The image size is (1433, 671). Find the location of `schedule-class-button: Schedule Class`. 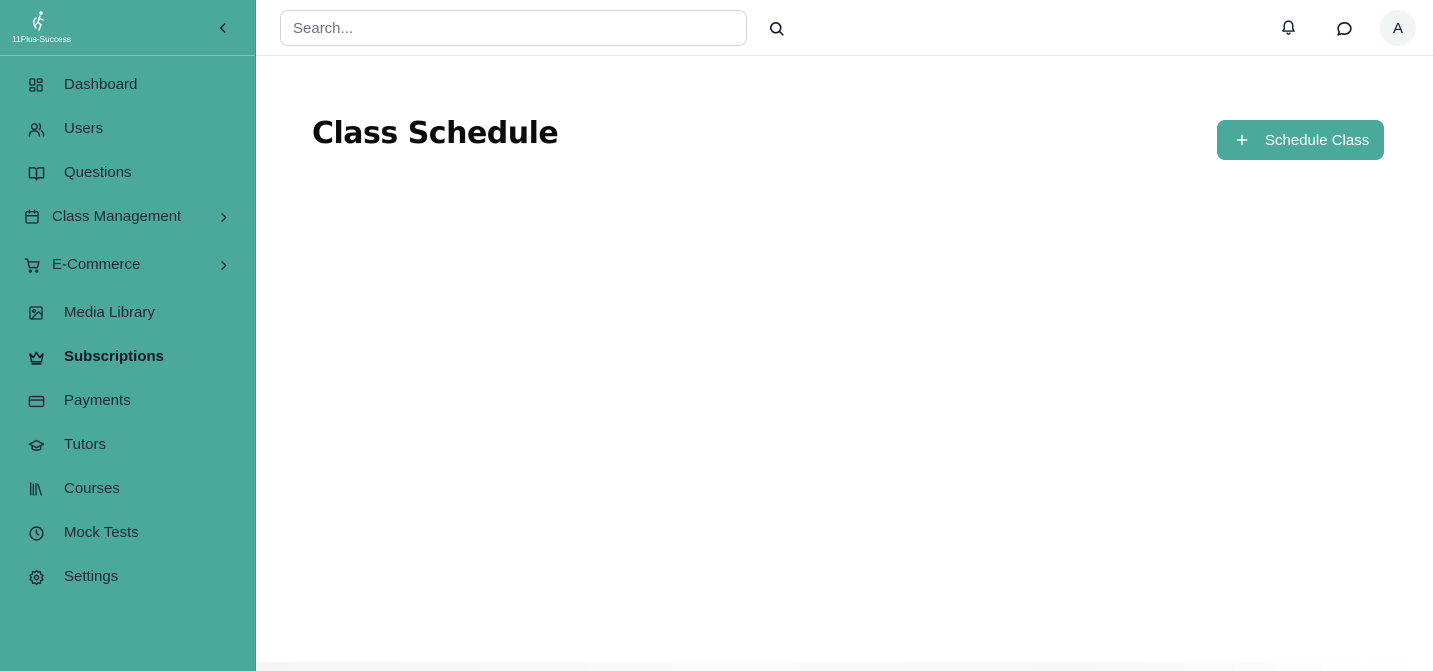

schedule-class-button: Schedule Class is located at coordinates (1300, 140).